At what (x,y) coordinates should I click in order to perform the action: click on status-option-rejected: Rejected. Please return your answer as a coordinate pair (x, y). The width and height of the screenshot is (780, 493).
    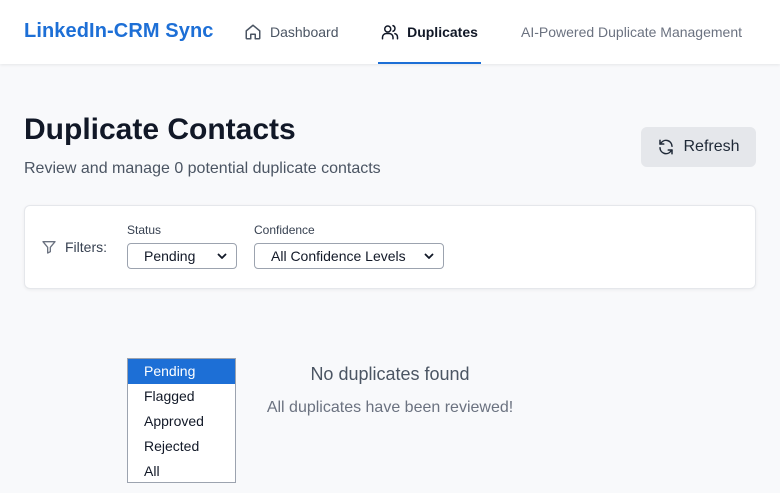
    Looking at the image, I should click on (181, 446).